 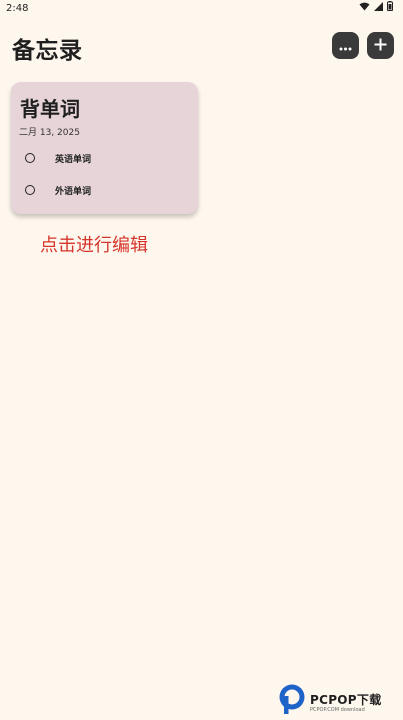 What do you see at coordinates (390, 9) in the screenshot?
I see `battery-icon` at bounding box center [390, 9].